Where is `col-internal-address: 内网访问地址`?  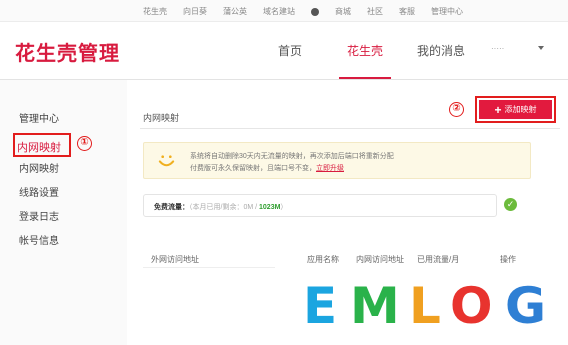
col-internal-address: 内网访问地址 is located at coordinates (380, 259).